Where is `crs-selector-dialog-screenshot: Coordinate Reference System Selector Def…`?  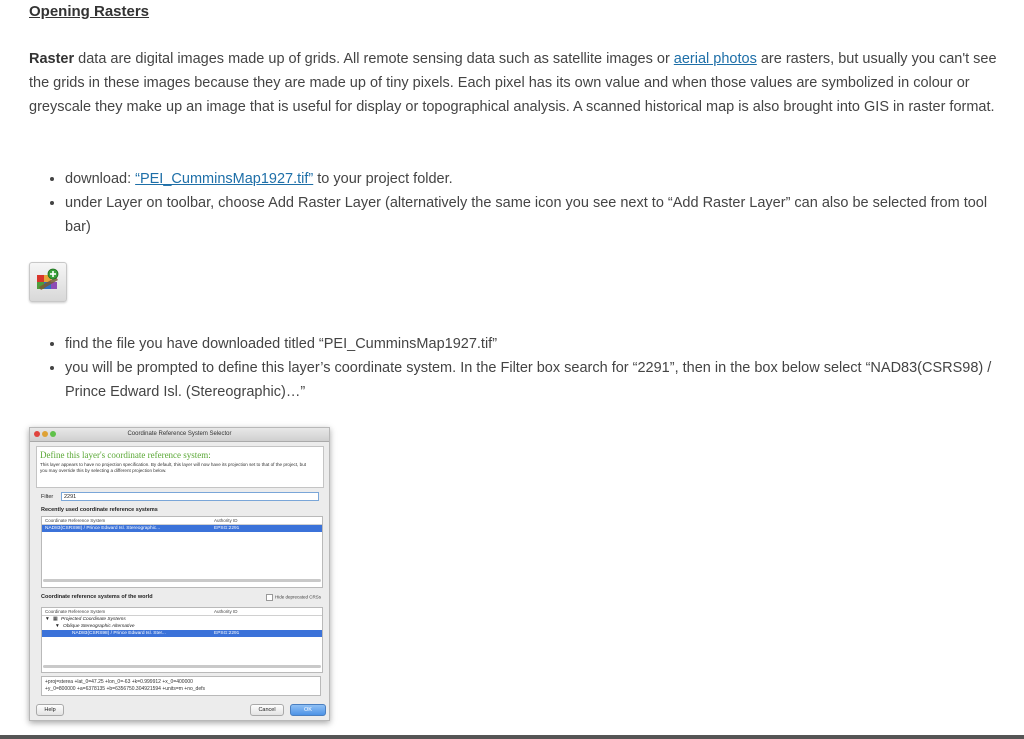 crs-selector-dialog-screenshot: Coordinate Reference System Selector Def… is located at coordinates (179, 574).